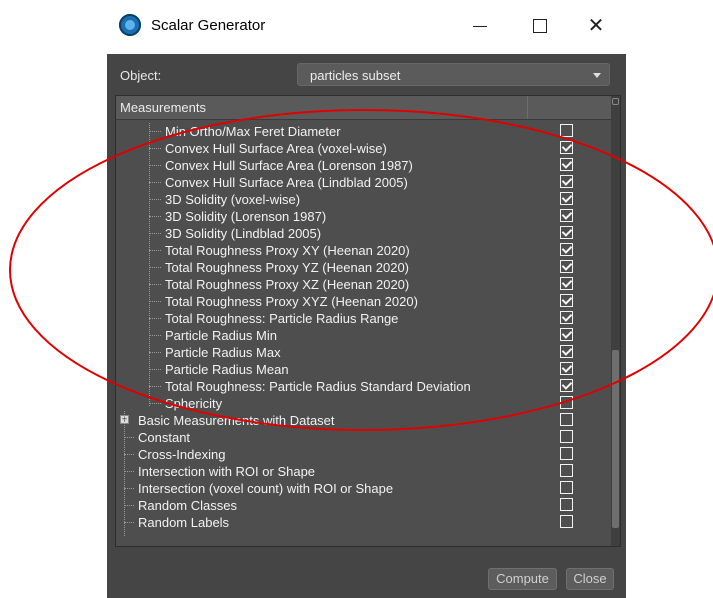 Image resolution: width=713 pixels, height=598 pixels. I want to click on tree-row: Convex Hull Surface Area (Lindblad 2005), so click(363, 182).